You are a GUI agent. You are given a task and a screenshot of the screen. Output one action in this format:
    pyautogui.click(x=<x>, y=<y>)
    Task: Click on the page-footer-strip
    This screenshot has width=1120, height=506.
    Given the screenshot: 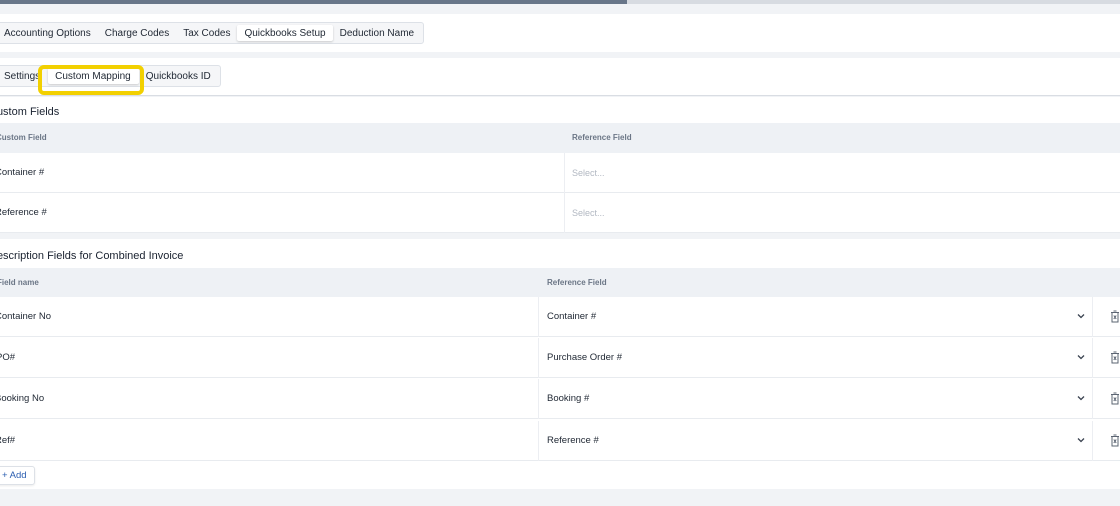 What is the action you would take?
    pyautogui.click(x=560, y=501)
    